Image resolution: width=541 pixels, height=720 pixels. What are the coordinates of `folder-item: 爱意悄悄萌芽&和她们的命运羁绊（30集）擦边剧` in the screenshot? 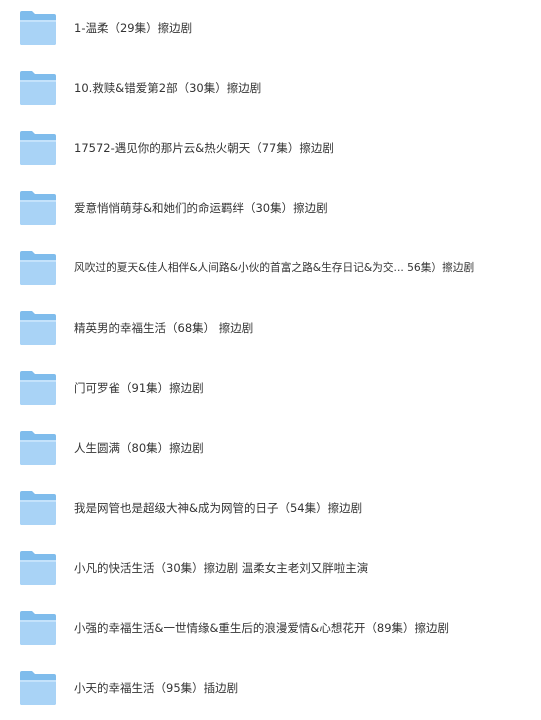 It's located at (270, 210).